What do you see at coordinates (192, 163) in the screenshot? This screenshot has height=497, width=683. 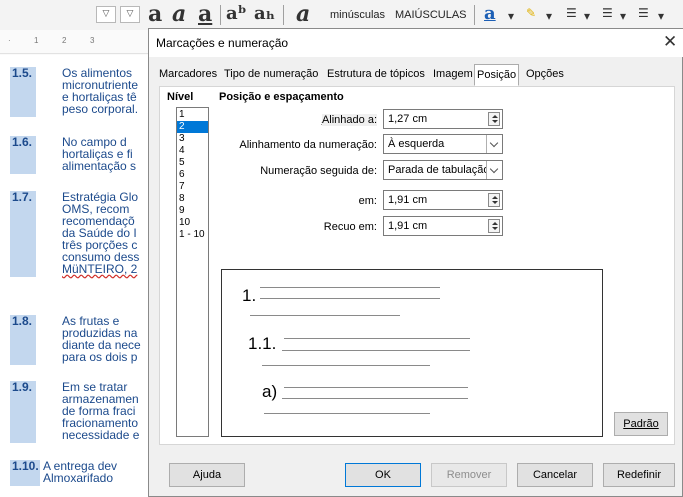 I see `level-item: 5` at bounding box center [192, 163].